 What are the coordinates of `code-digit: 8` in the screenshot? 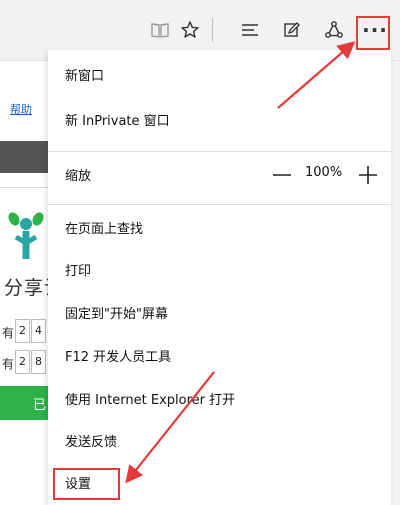 It's located at (38, 362).